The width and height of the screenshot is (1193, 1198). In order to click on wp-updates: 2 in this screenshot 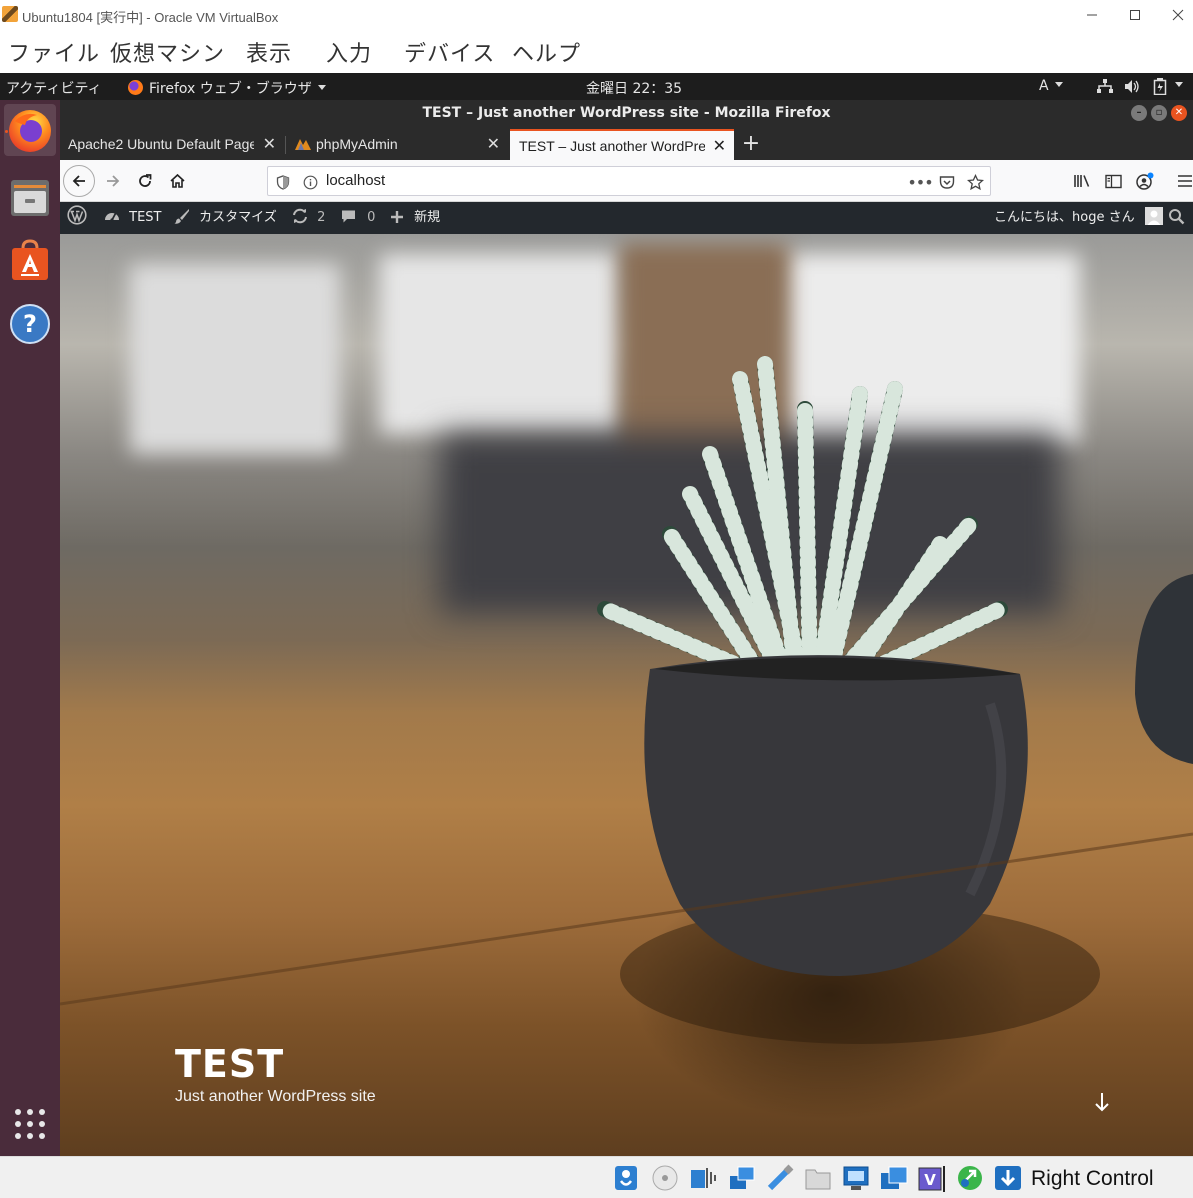, I will do `click(308, 218)`.